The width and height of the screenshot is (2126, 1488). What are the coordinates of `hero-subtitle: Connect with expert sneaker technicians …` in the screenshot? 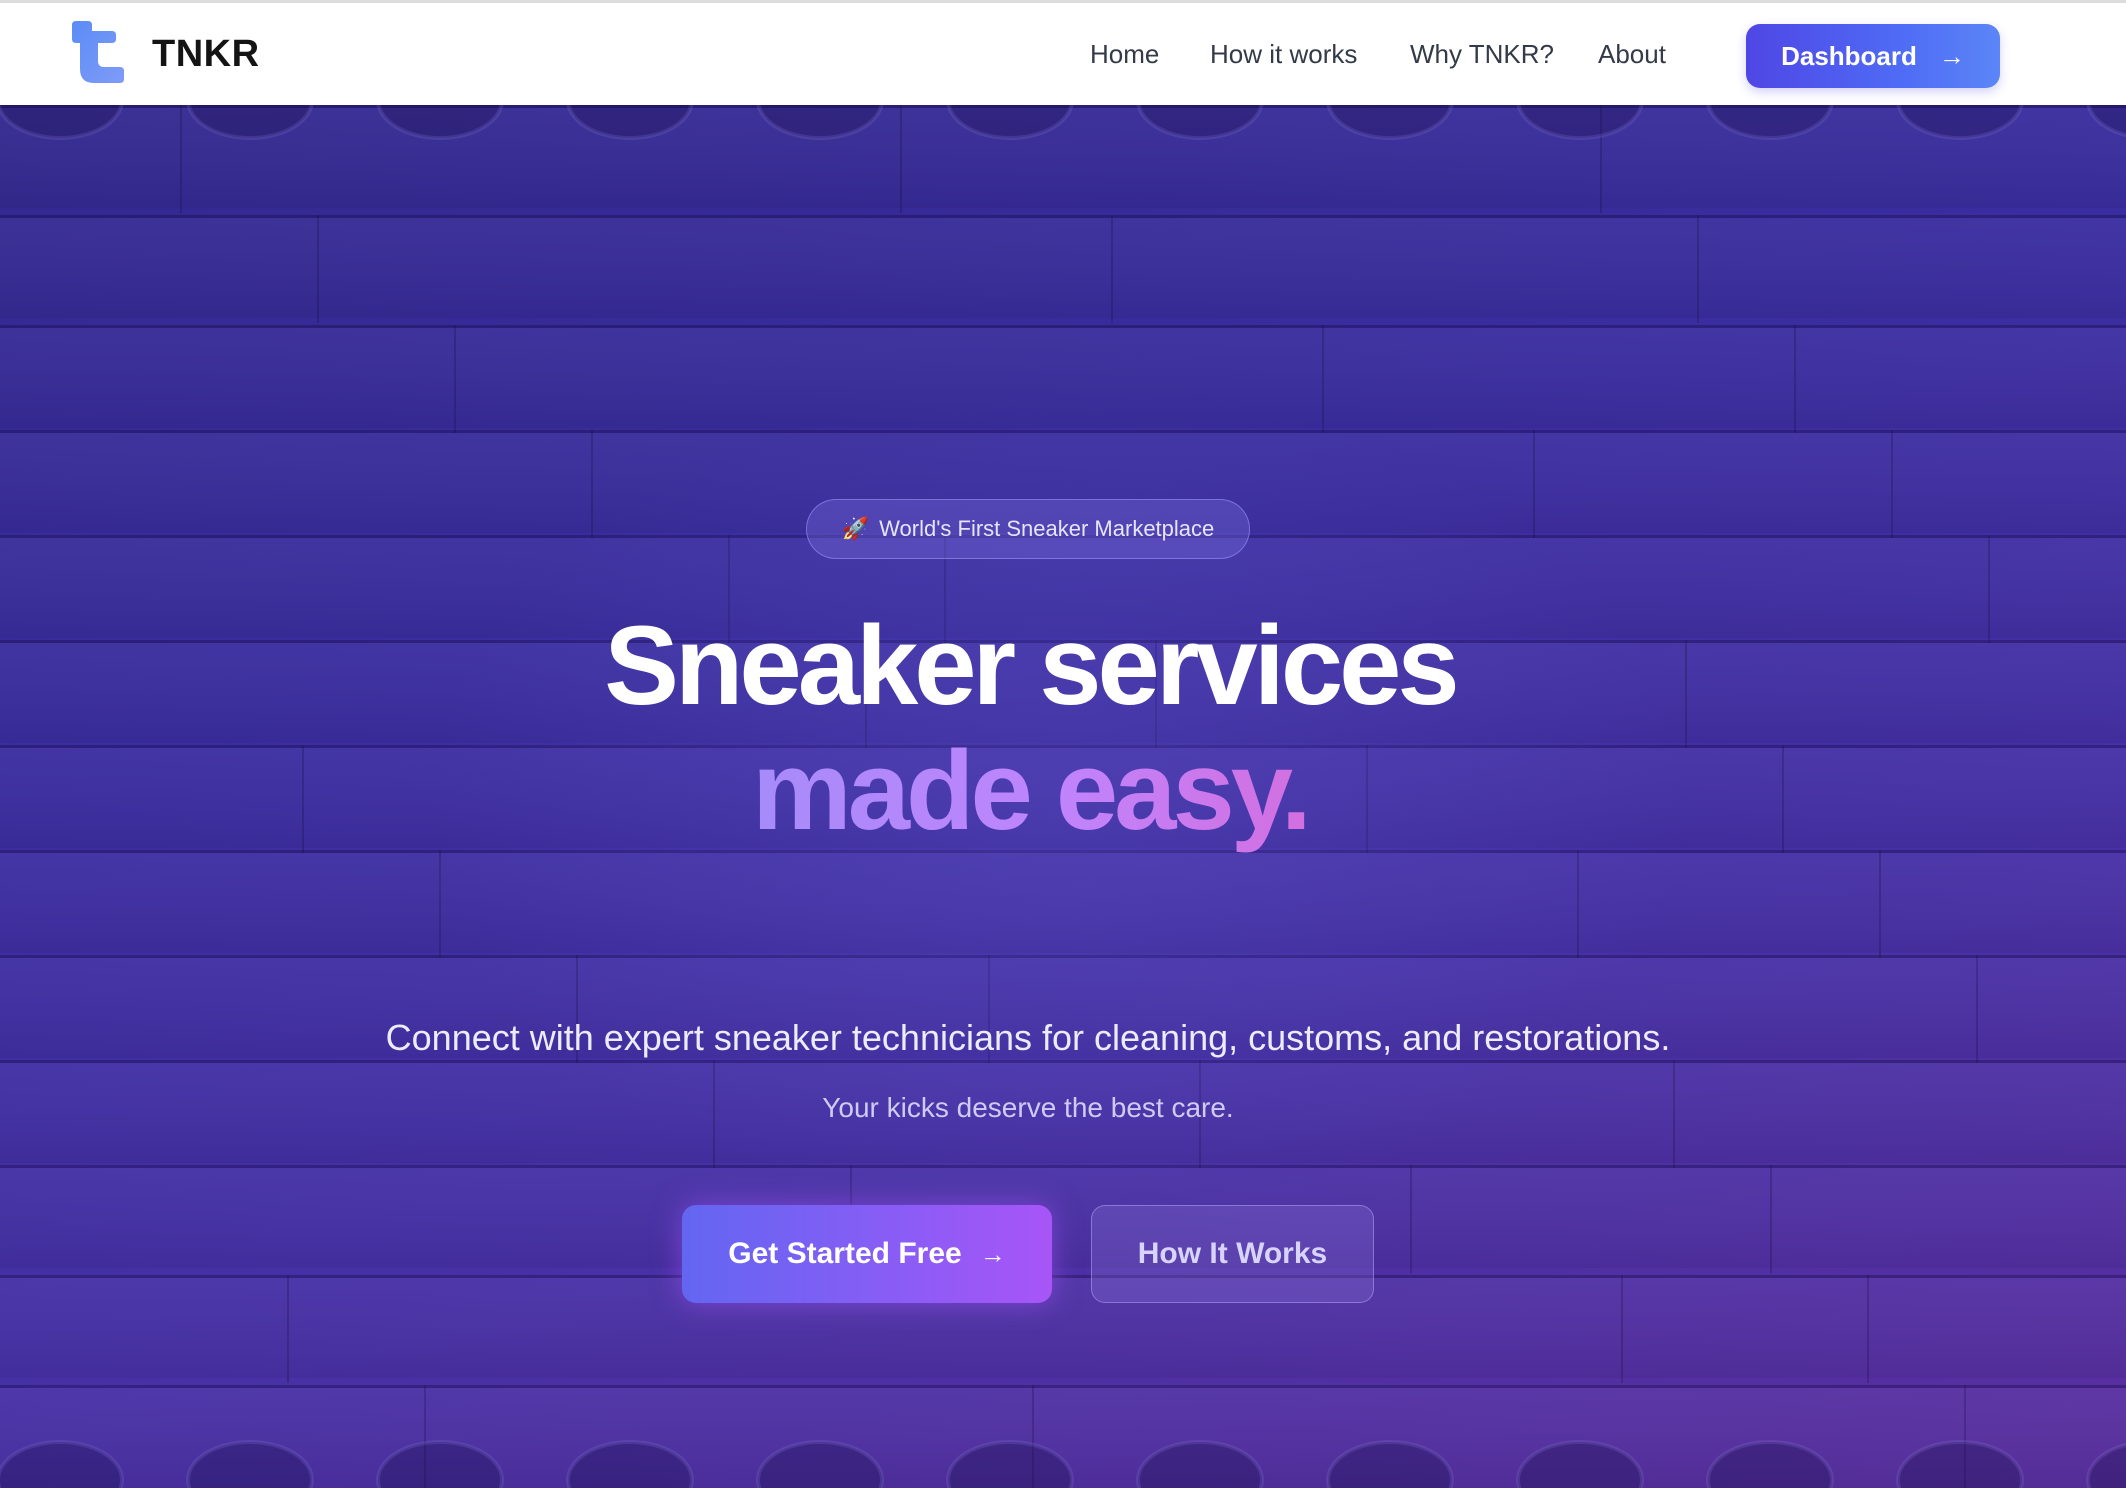 It's located at (1028, 1037).